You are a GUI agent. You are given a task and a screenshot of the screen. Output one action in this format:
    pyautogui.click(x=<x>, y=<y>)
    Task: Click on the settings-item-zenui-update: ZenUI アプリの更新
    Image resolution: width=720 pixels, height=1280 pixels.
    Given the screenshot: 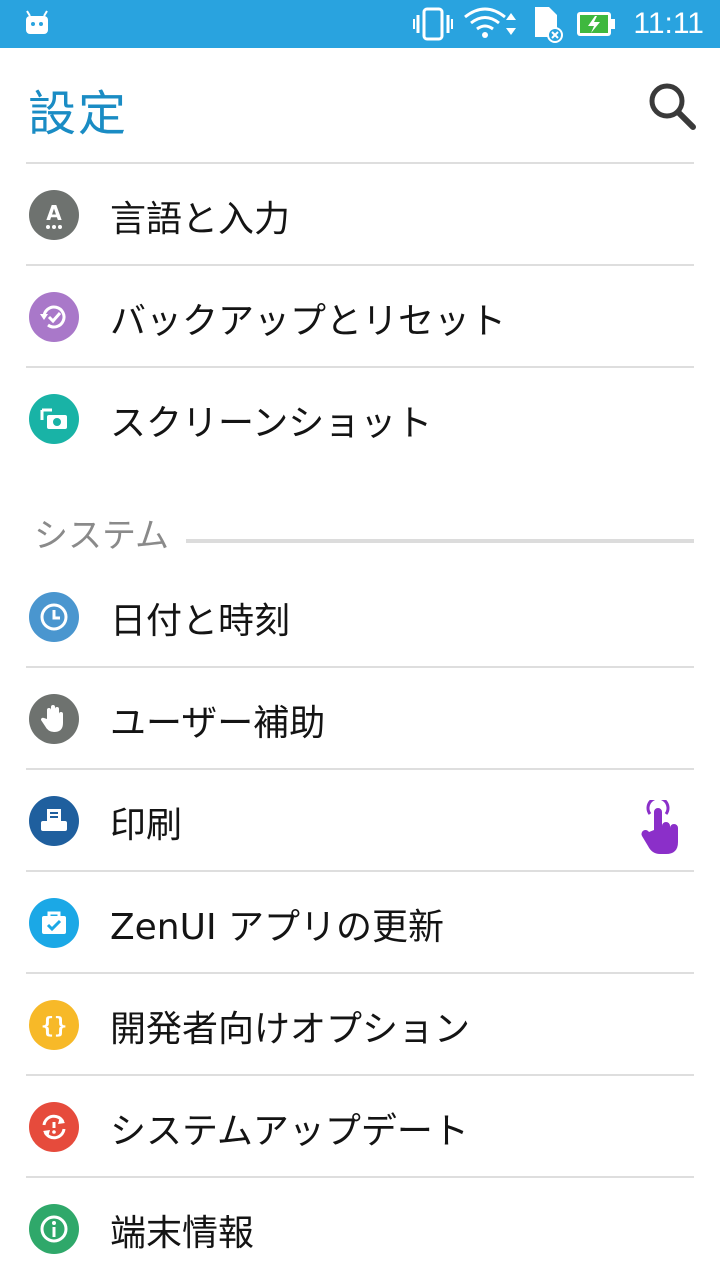 What is the action you would take?
    pyautogui.click(x=360, y=922)
    